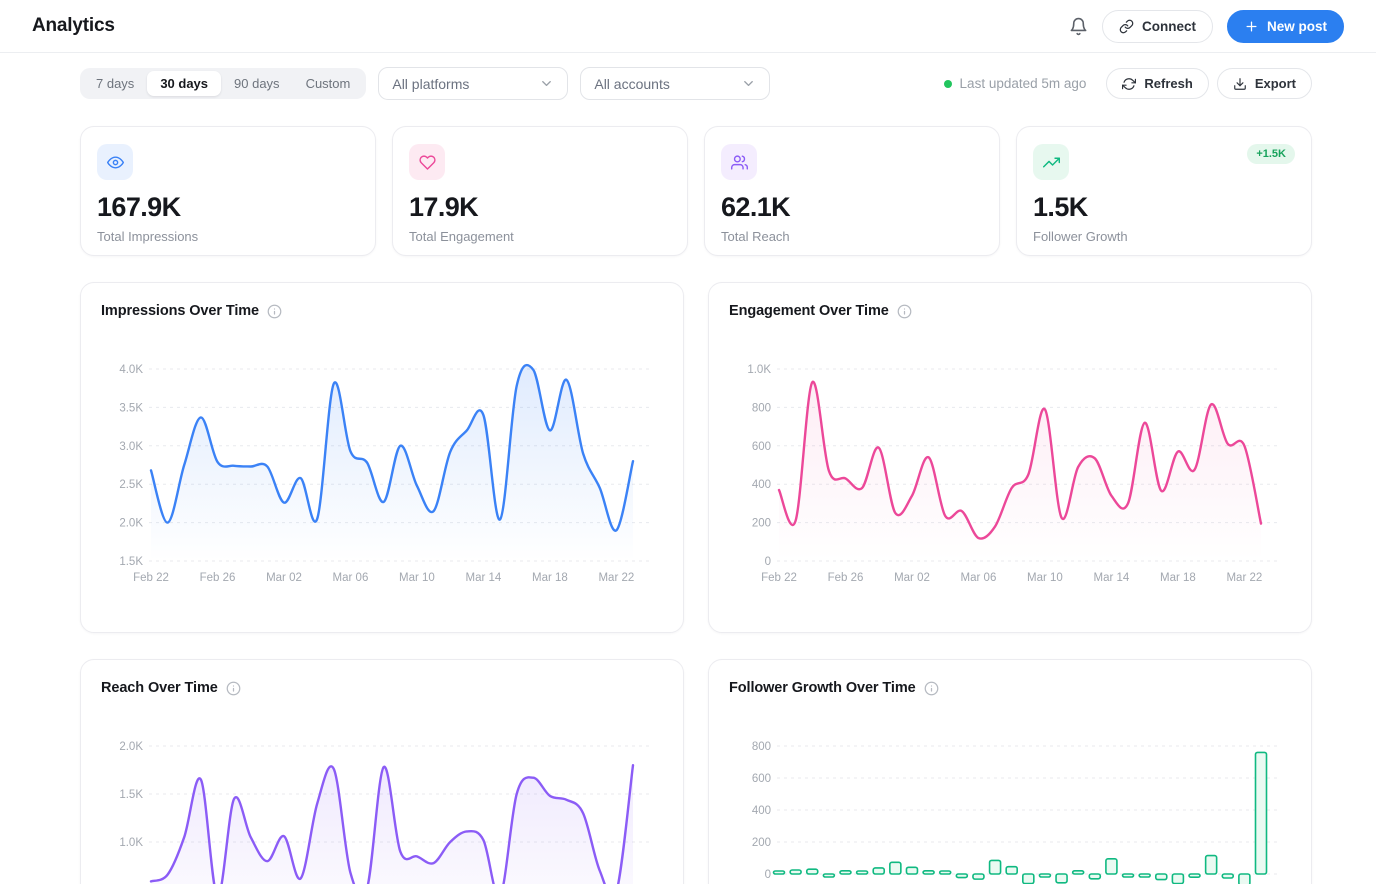 The width and height of the screenshot is (1376, 884). I want to click on refresh-icon, so click(1129, 83).